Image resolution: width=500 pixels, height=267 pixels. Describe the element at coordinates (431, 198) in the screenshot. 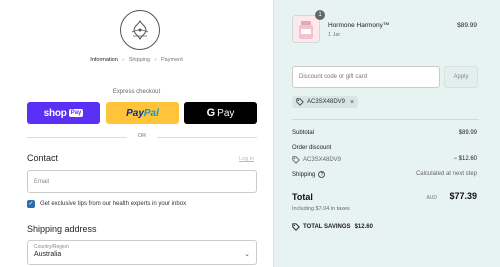

I see `total-currency: AUD` at that location.